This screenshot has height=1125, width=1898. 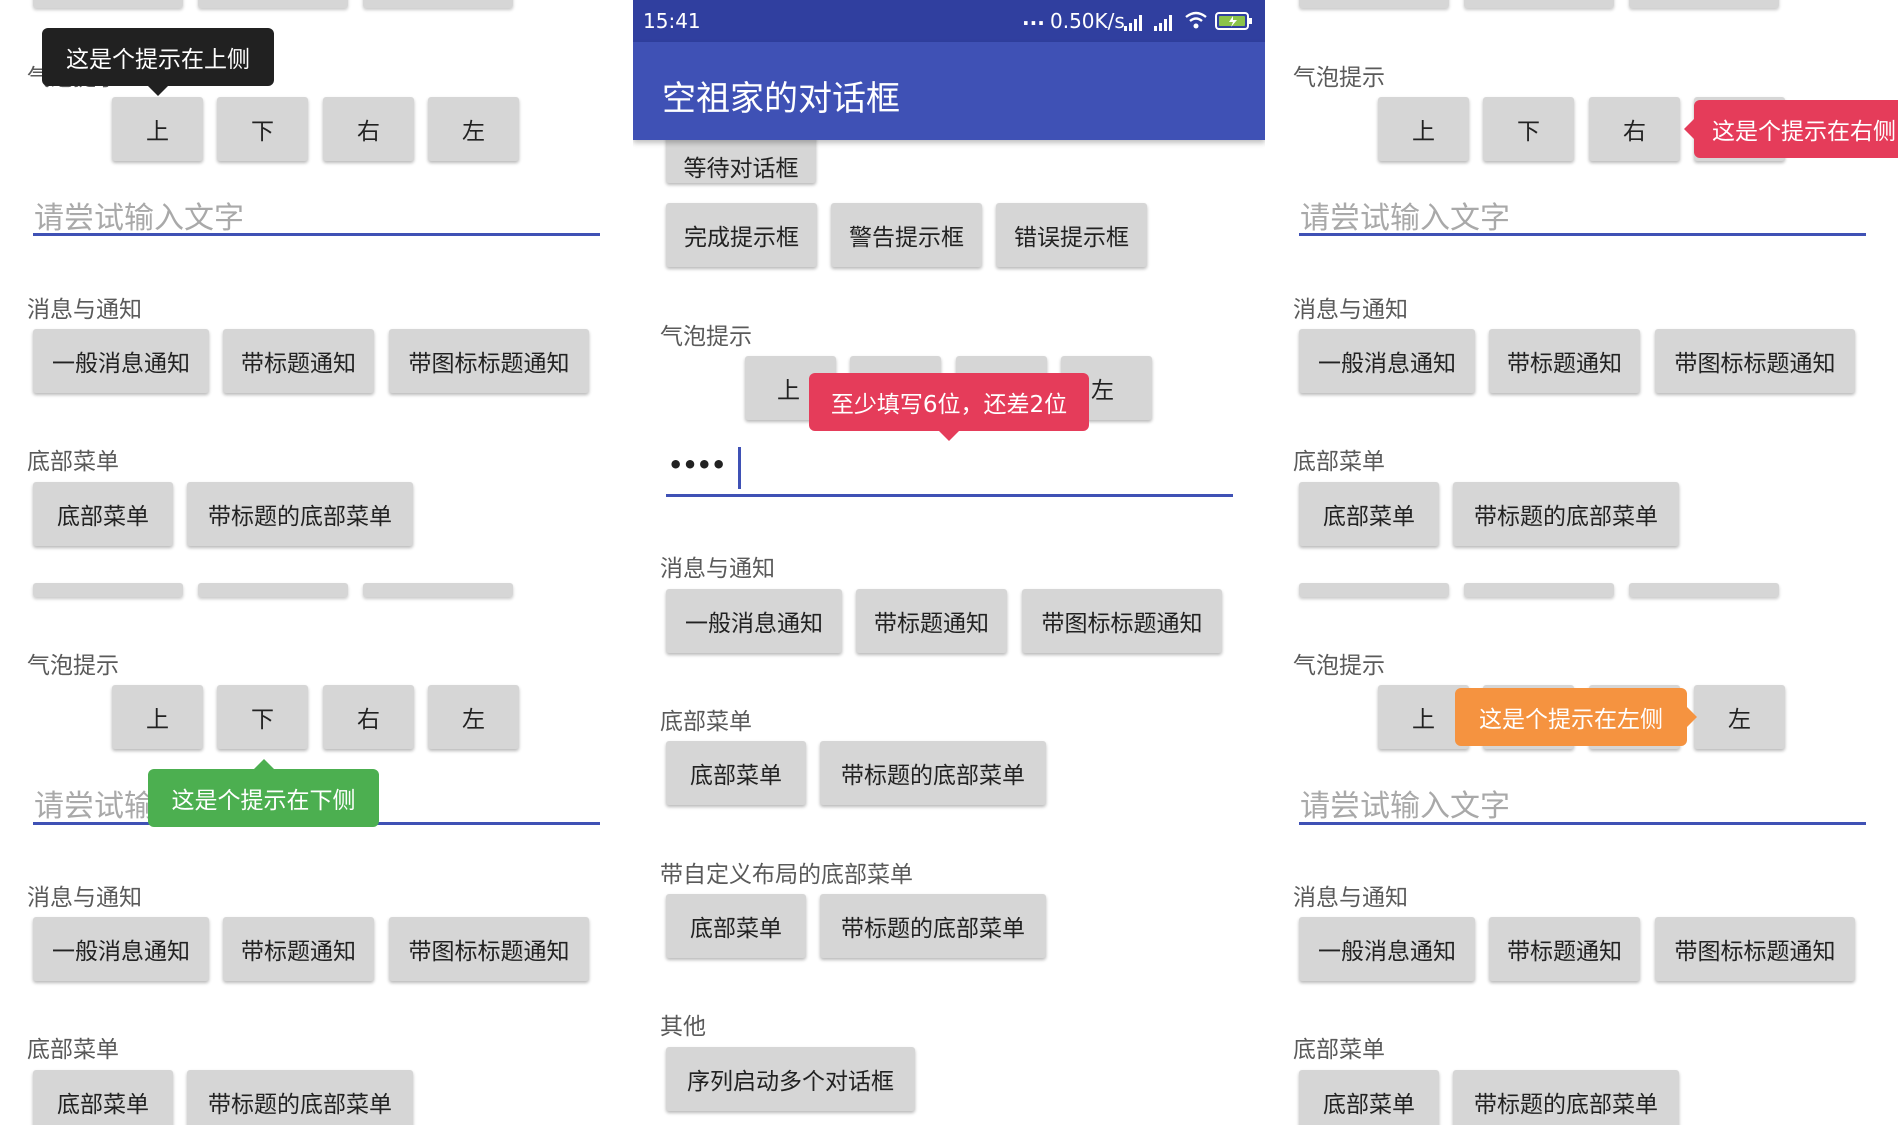 I want to click on wifi-icon, so click(x=1196, y=22).